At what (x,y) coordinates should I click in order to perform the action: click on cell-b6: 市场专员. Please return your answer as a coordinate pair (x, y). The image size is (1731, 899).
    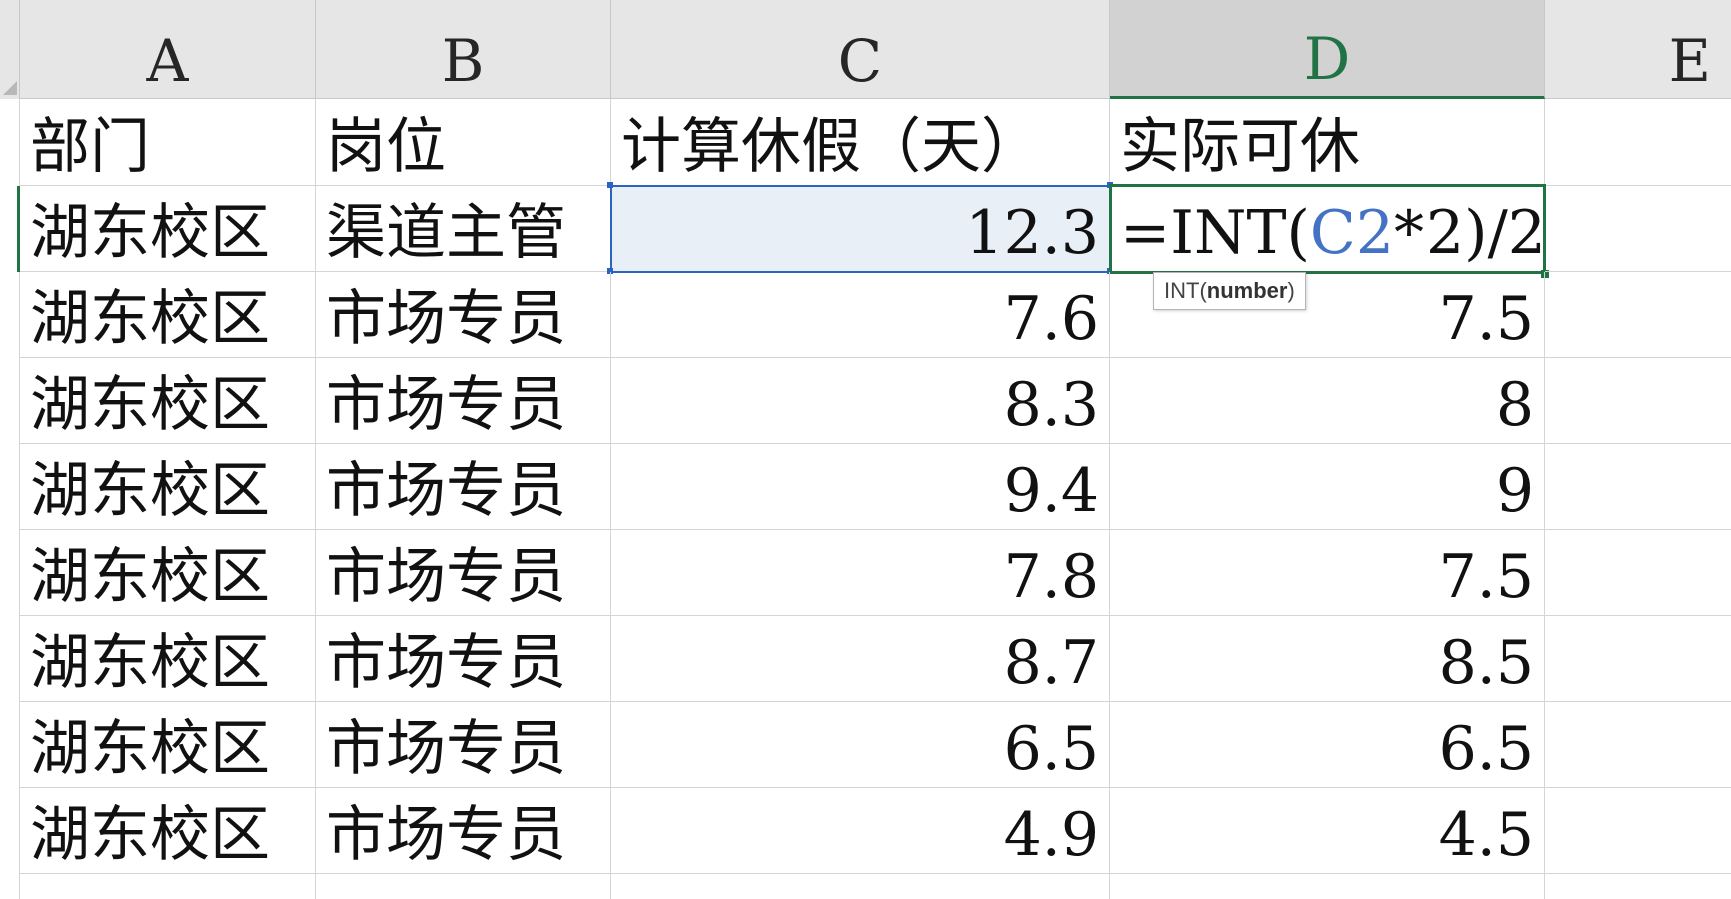
    Looking at the image, I should click on (463, 573).